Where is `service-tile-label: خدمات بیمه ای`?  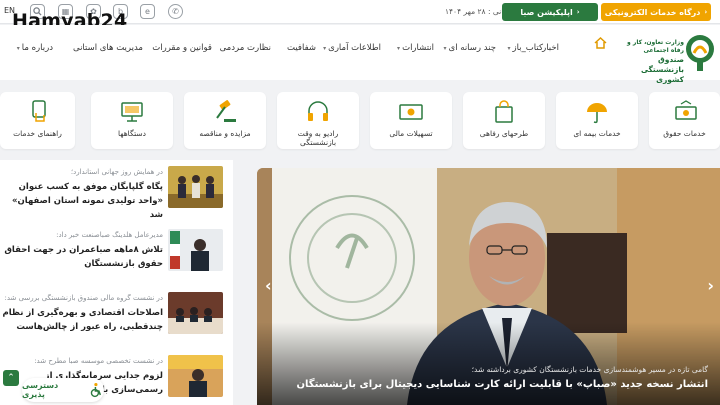 service-tile-label: خدمات بیمه ای is located at coordinates (597, 133).